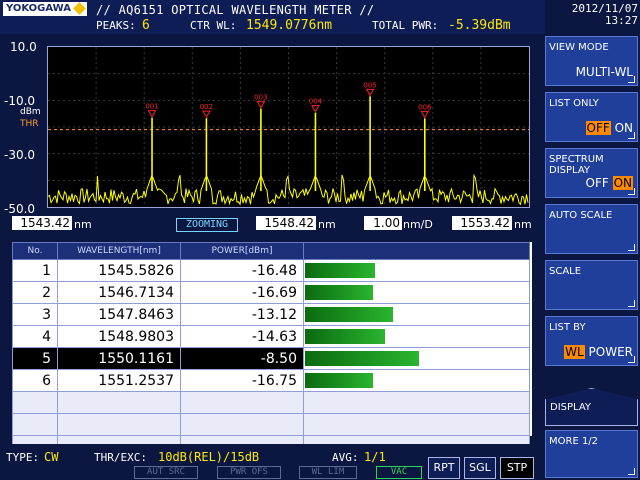 Image resolution: width=640 pixels, height=480 pixels. I want to click on rpt-button: RPT, so click(444, 468).